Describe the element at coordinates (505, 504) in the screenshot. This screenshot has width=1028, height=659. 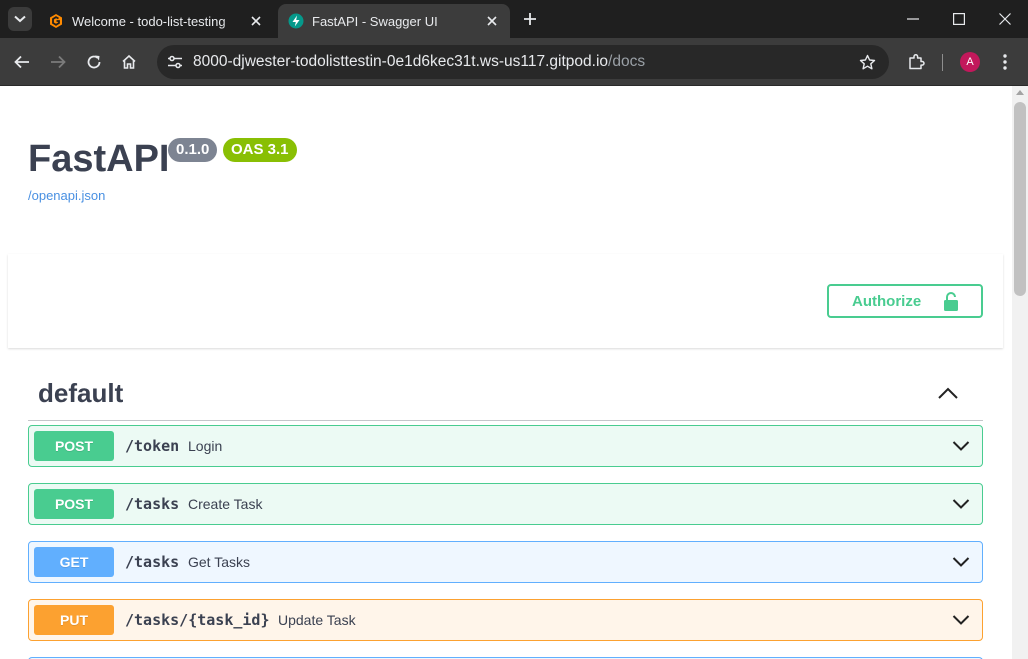
I see `operation-post-tasks: POST /tasks Create Task` at that location.